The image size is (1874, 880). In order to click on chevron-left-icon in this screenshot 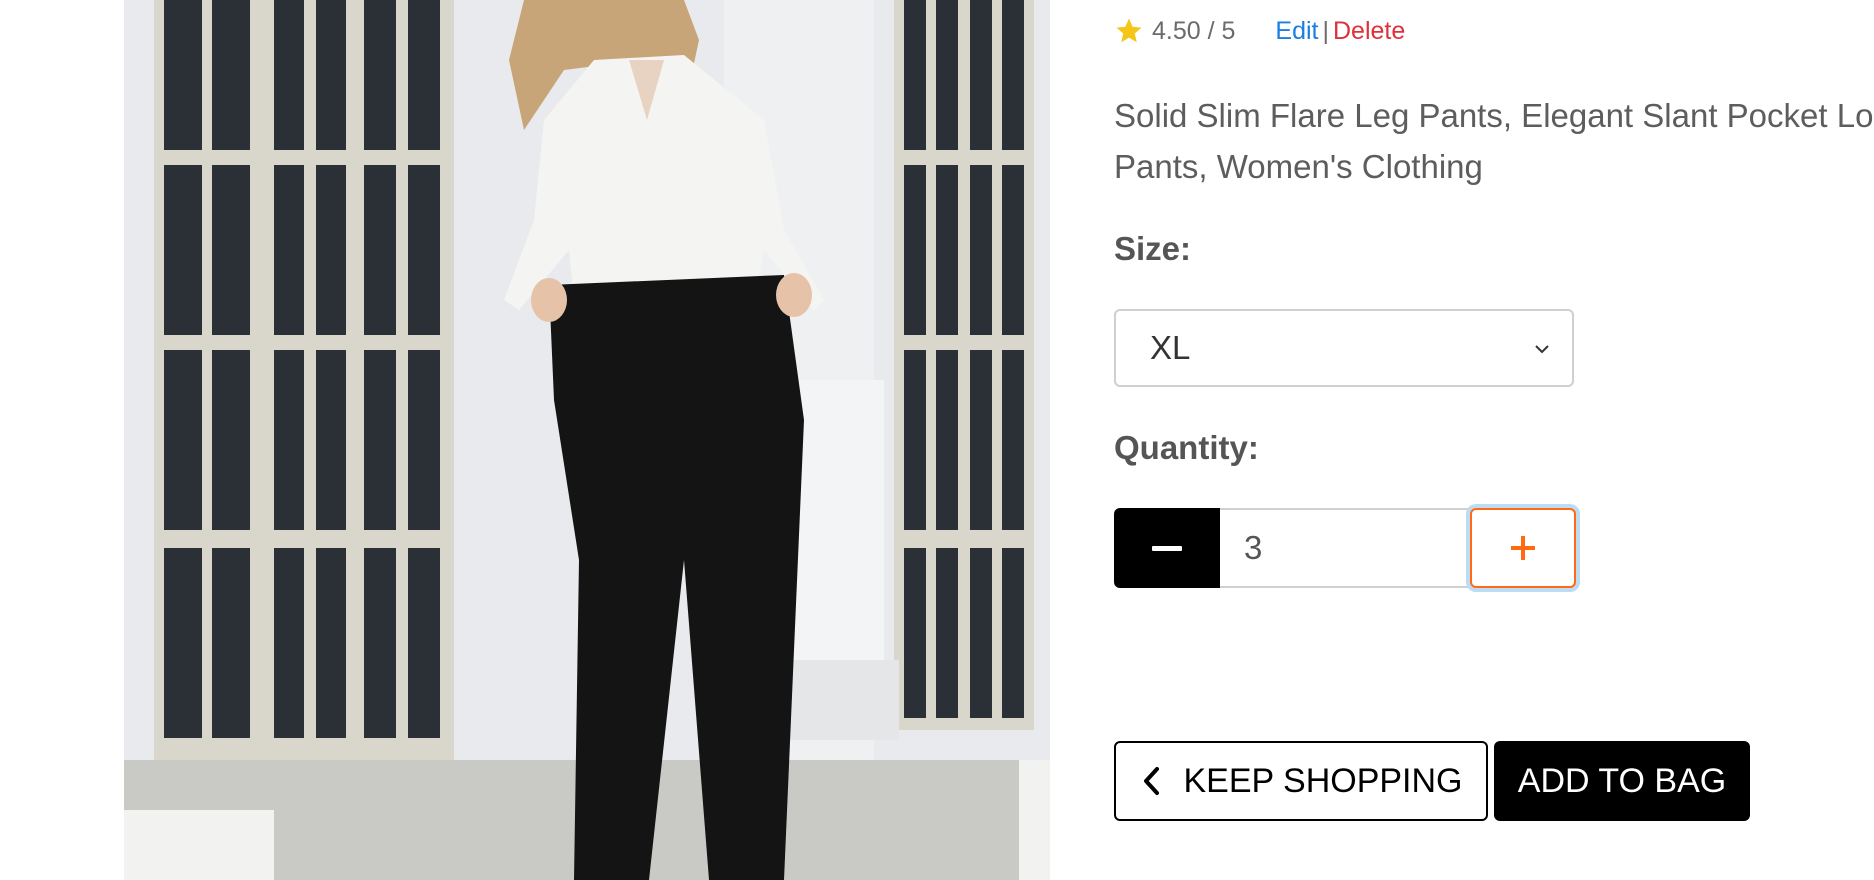, I will do `click(1152, 781)`.